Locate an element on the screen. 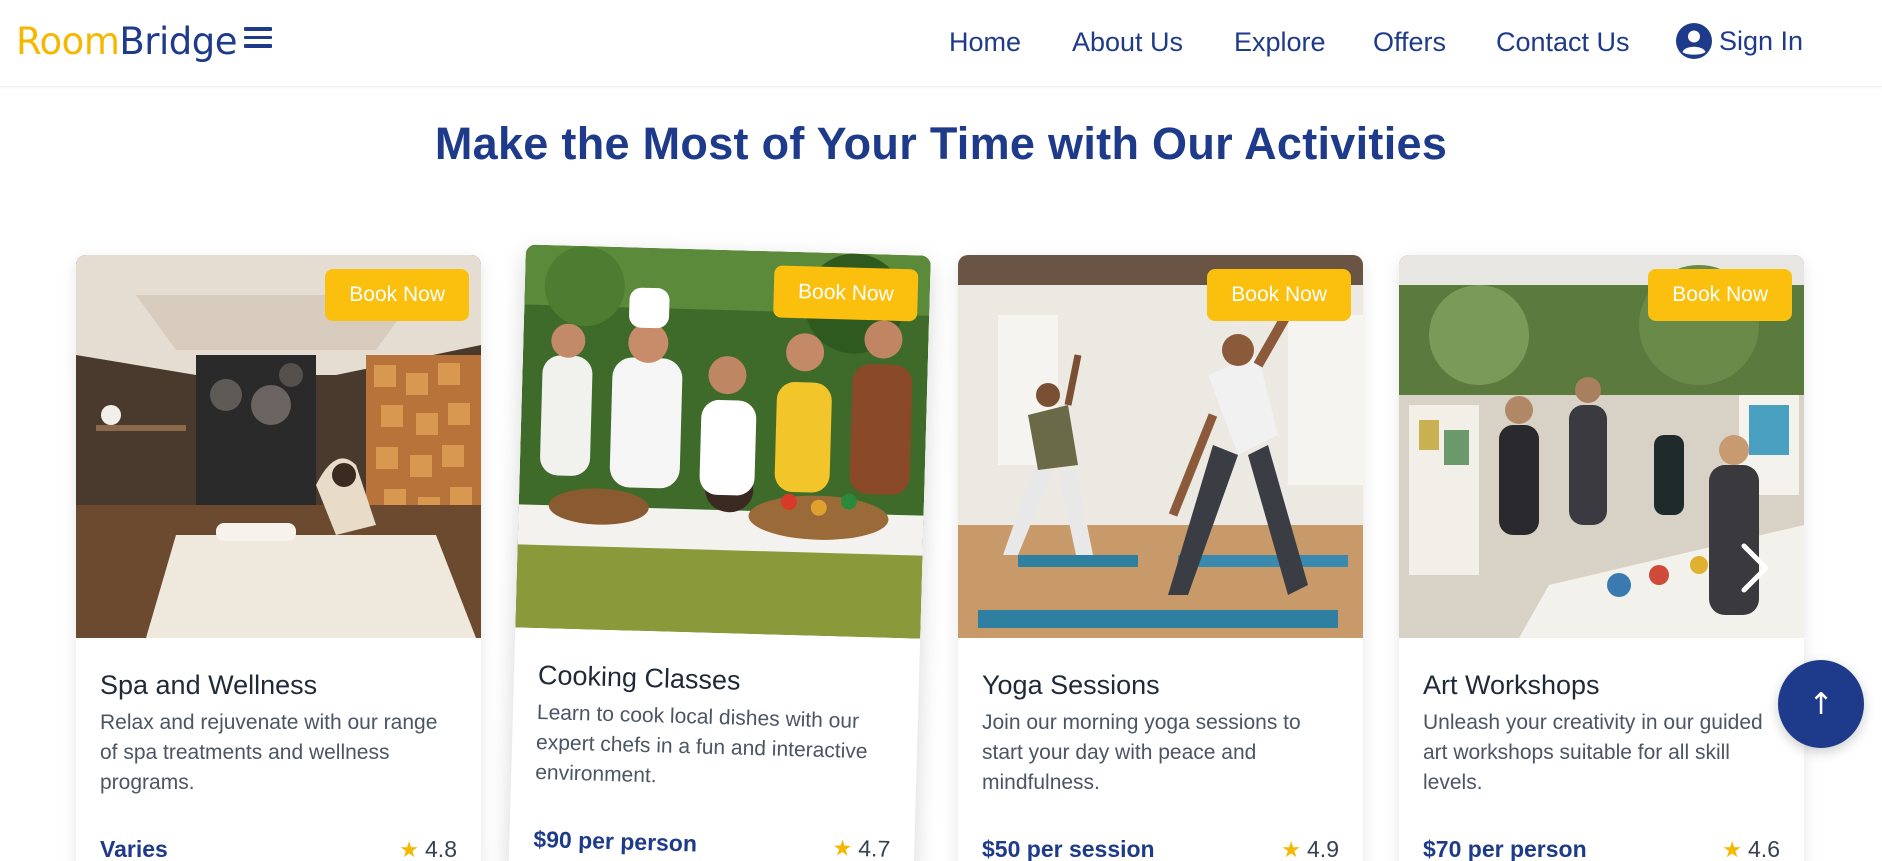  card-rating: ★ 4.8 is located at coordinates (428, 848).